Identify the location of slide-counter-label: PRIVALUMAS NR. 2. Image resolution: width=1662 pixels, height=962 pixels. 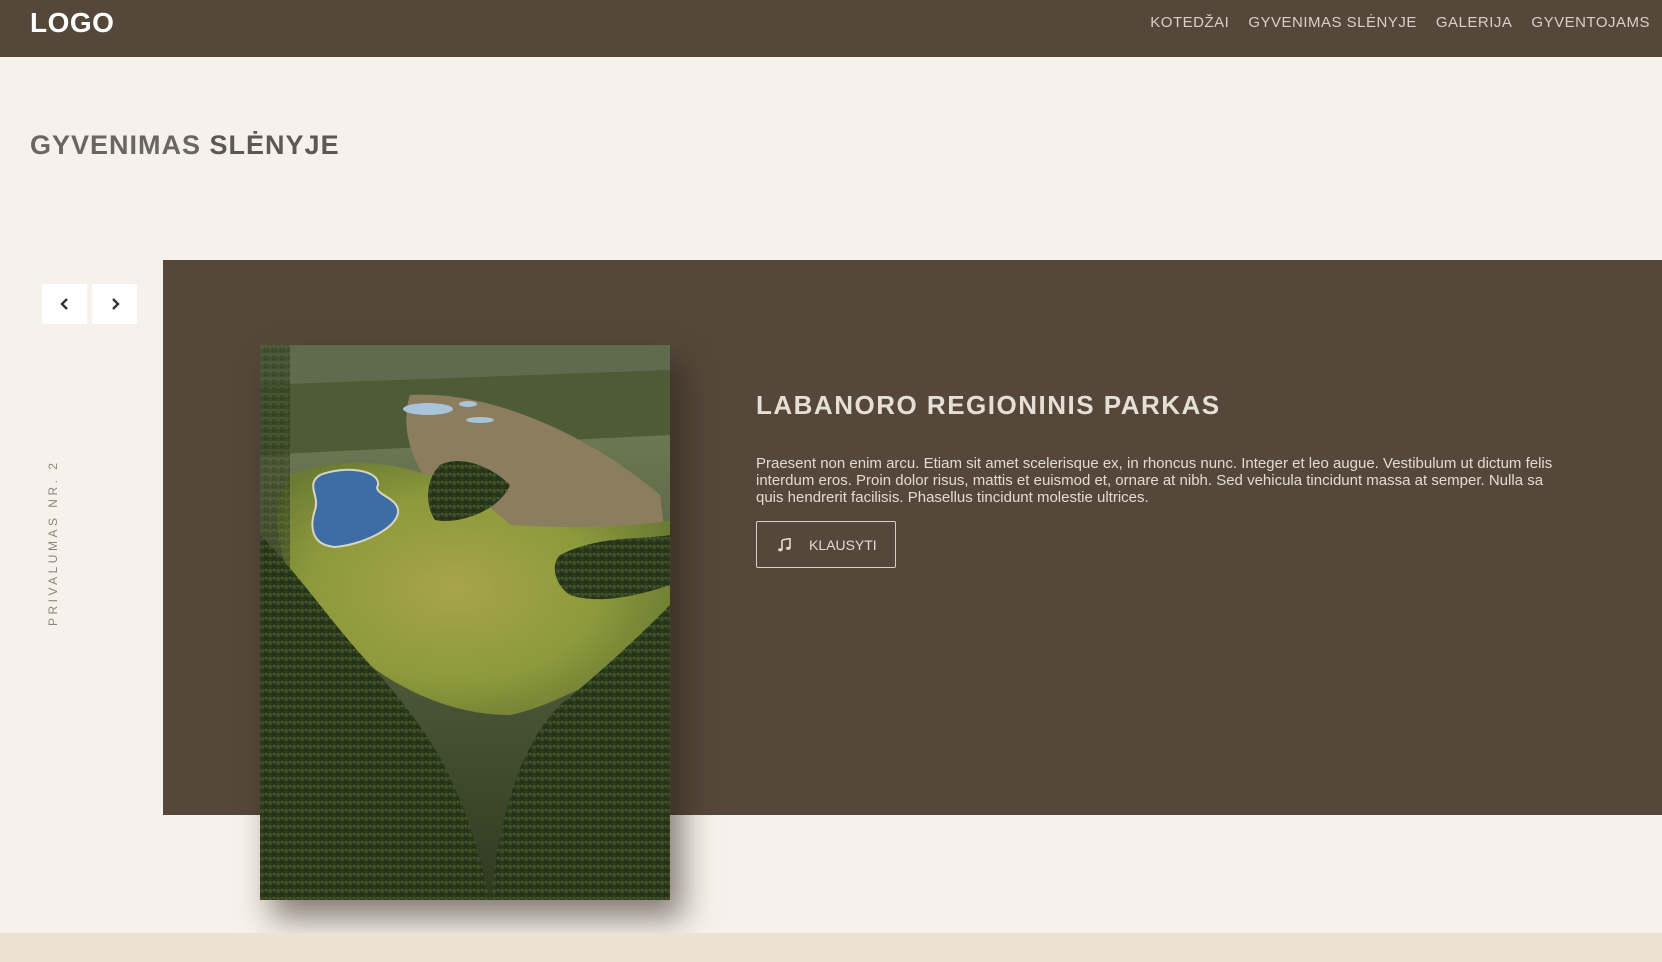
(53, 542).